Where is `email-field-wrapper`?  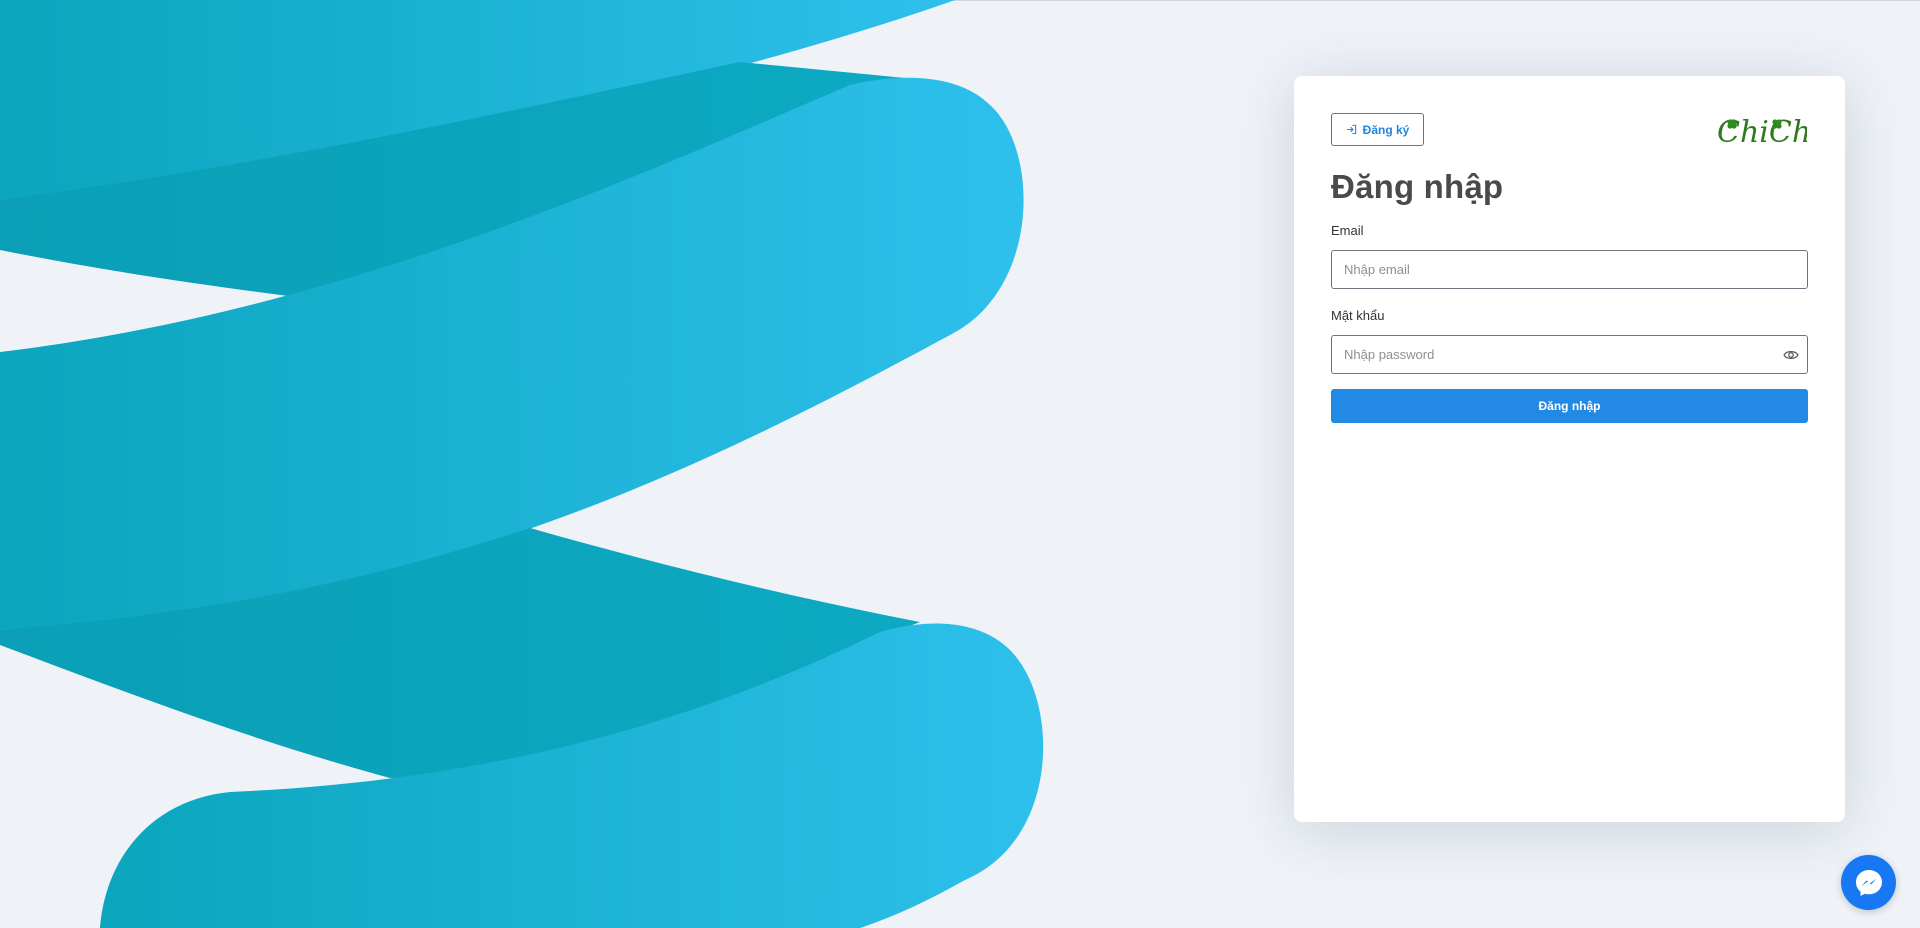
email-field-wrapper is located at coordinates (1569, 269).